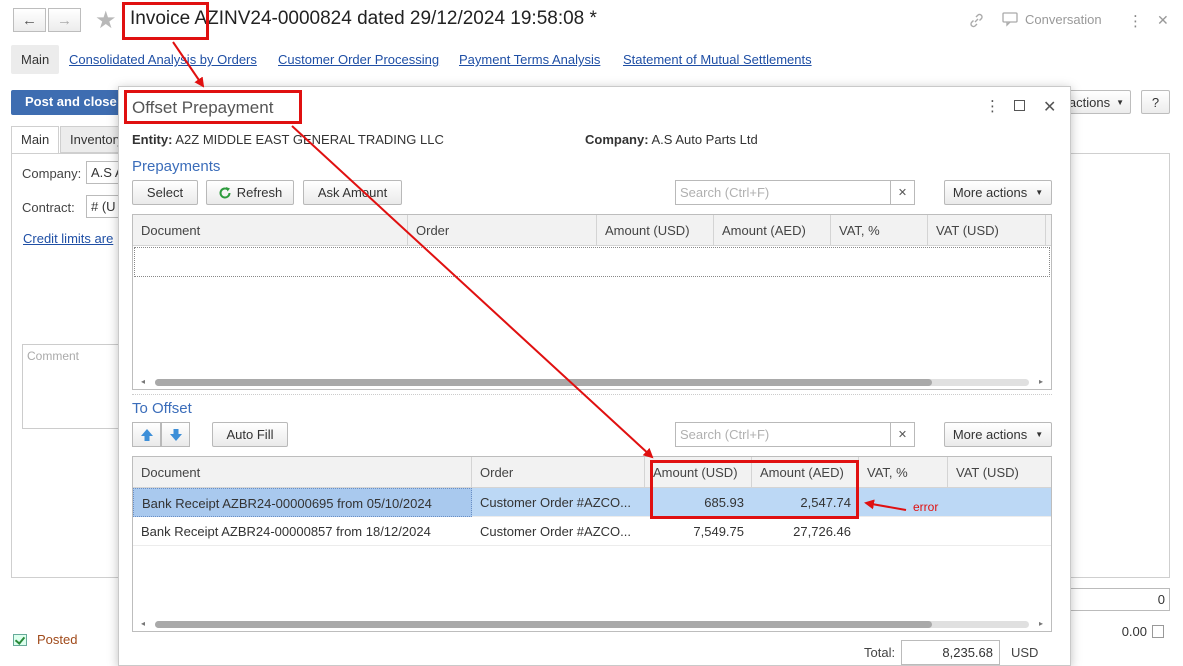 The image size is (1183, 666). Describe the element at coordinates (592, 624) in the screenshot. I see `to-offset-hscrollbar: ◂ ▸` at that location.